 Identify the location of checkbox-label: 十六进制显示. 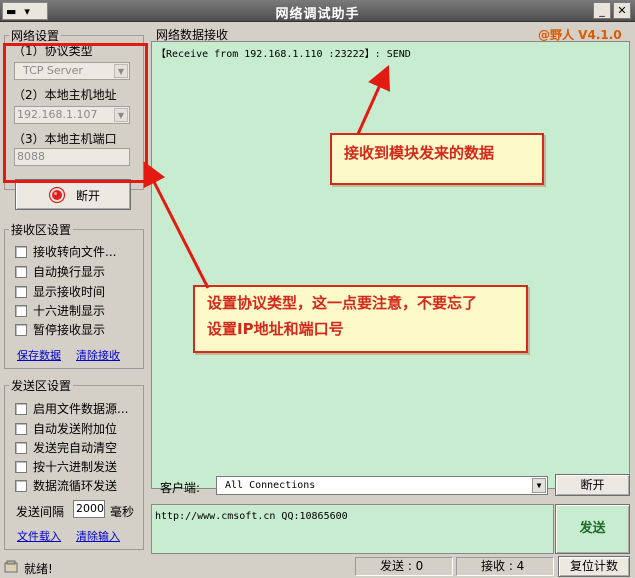
(69, 311).